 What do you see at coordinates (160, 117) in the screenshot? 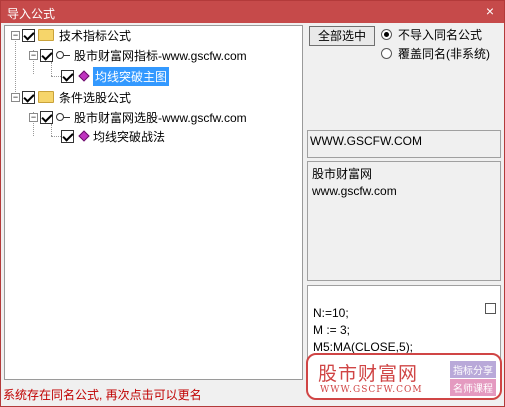
I see `tree-node-label: 股市财富网选股-www.gscfw.com` at bounding box center [160, 117].